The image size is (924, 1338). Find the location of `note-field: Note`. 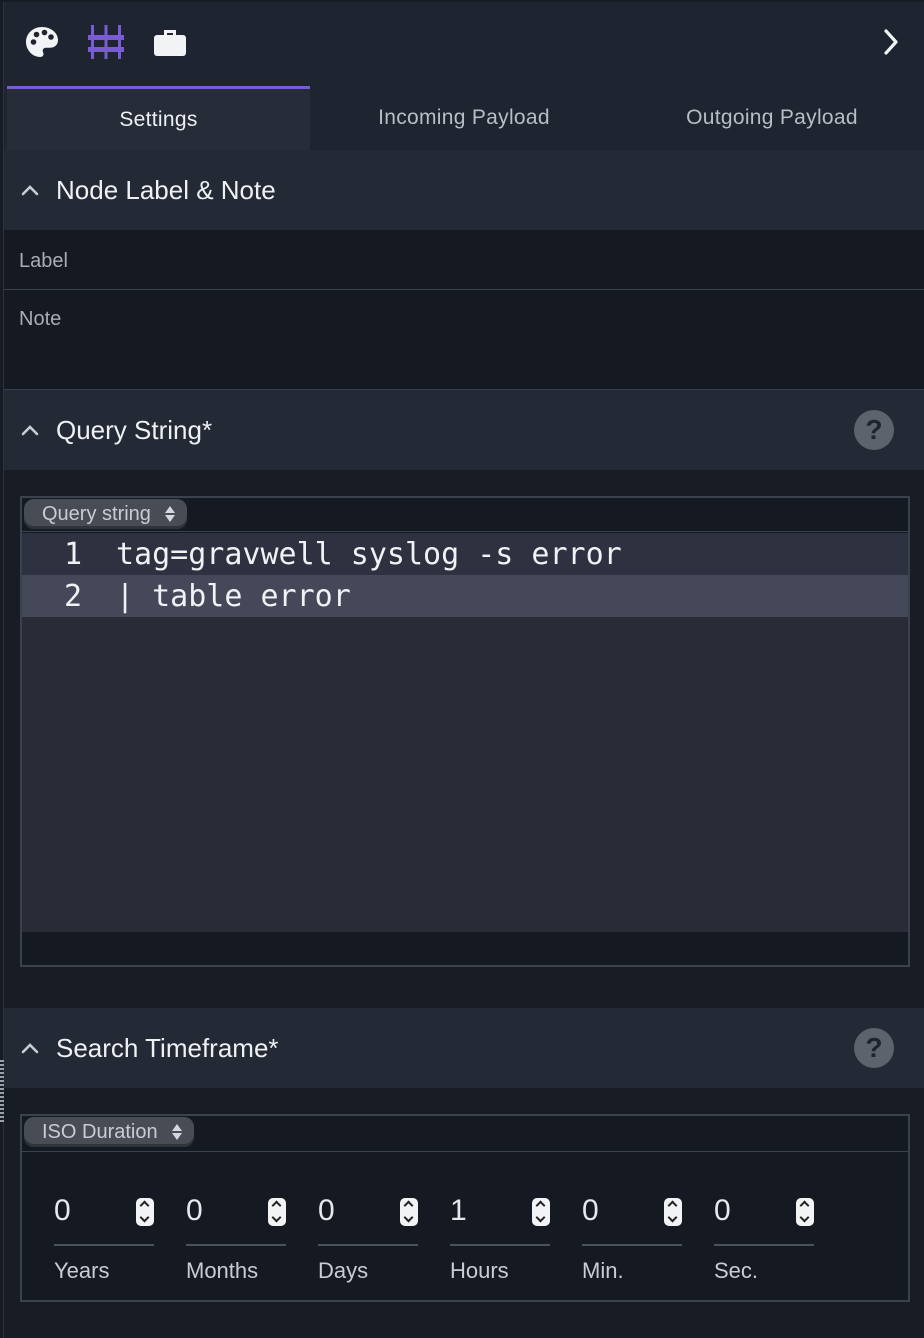

note-field: Note is located at coordinates (464, 340).